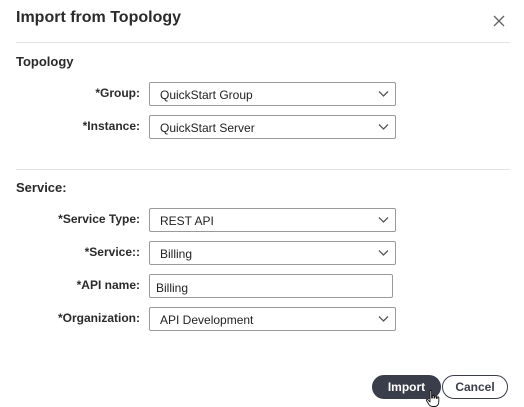 This screenshot has height=407, width=524. I want to click on instance-value: QuickStart Server, so click(207, 128).